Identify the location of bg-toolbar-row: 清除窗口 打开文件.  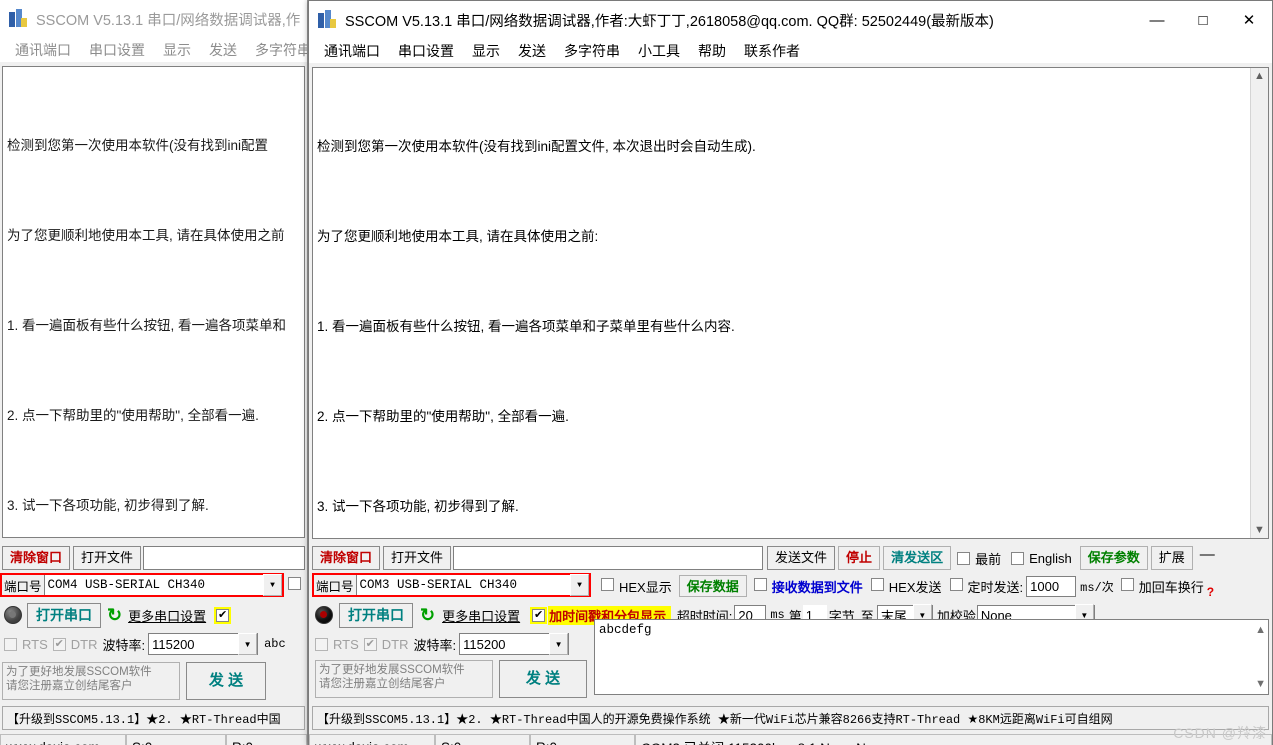
(153, 556).